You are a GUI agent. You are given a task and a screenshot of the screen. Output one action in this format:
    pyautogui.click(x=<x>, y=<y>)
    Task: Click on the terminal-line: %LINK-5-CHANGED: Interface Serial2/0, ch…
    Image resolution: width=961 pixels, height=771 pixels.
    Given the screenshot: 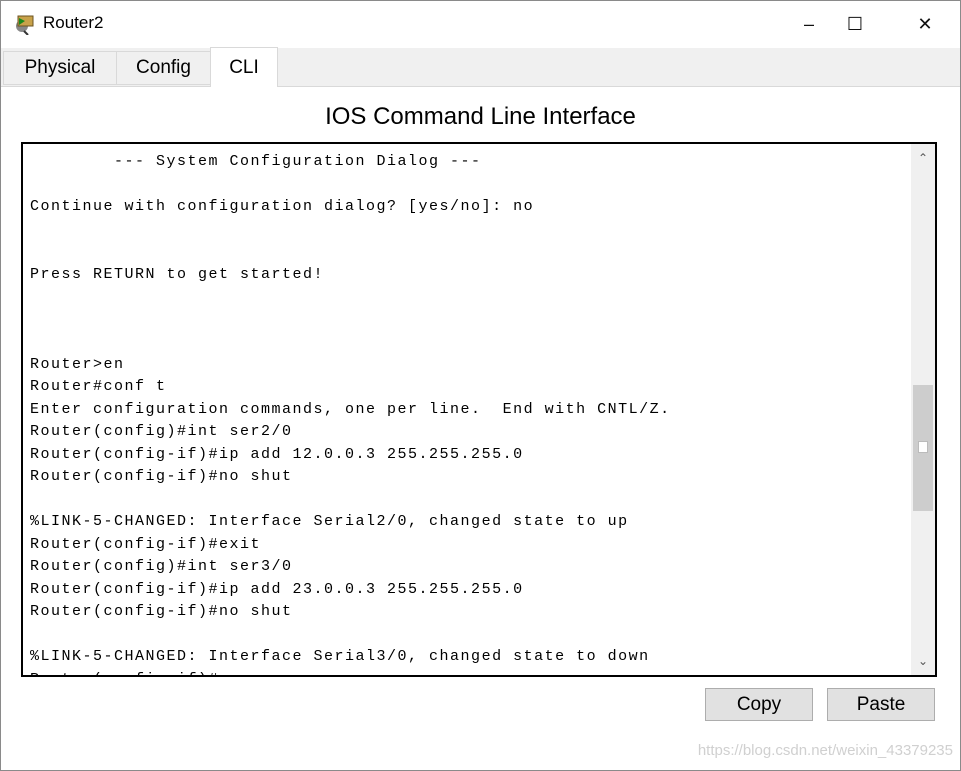 What is the action you would take?
    pyautogui.click(x=329, y=521)
    